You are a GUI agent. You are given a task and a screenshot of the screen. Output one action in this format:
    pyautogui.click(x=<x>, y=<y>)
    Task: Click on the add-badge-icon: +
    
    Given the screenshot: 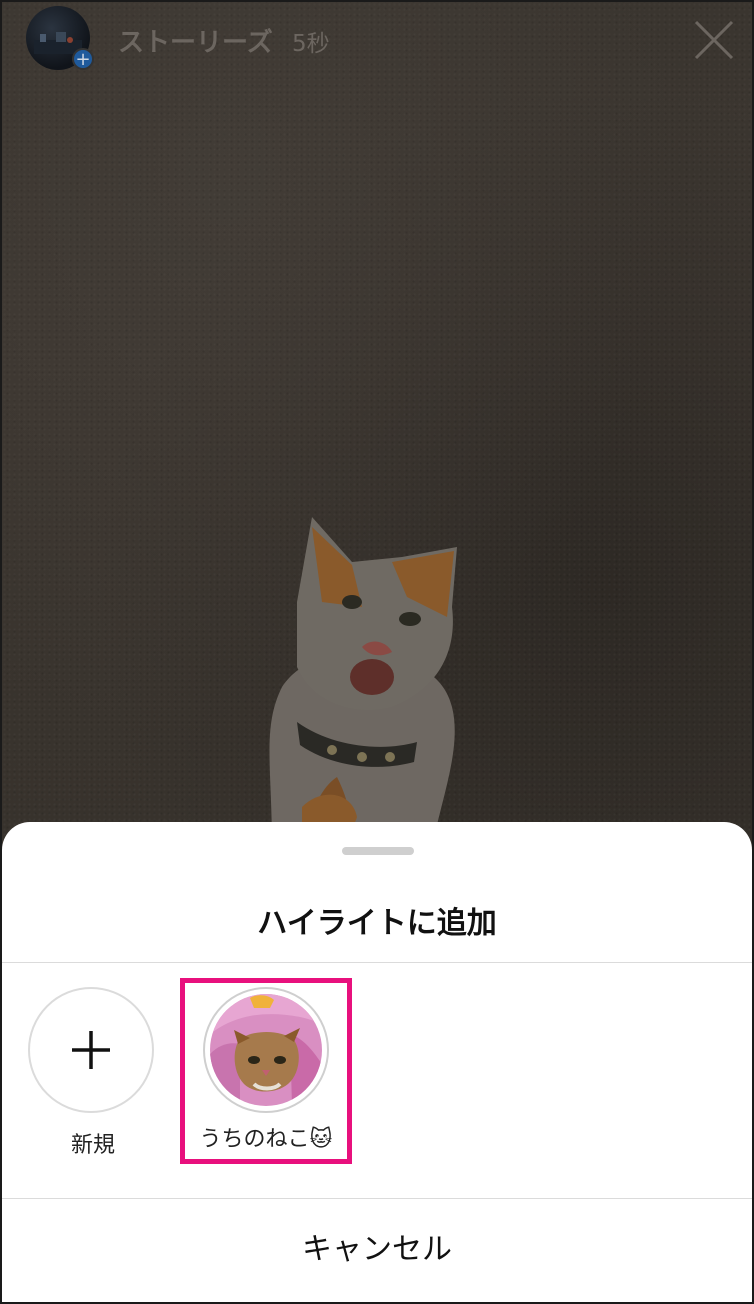 What is the action you would take?
    pyautogui.click(x=83, y=59)
    